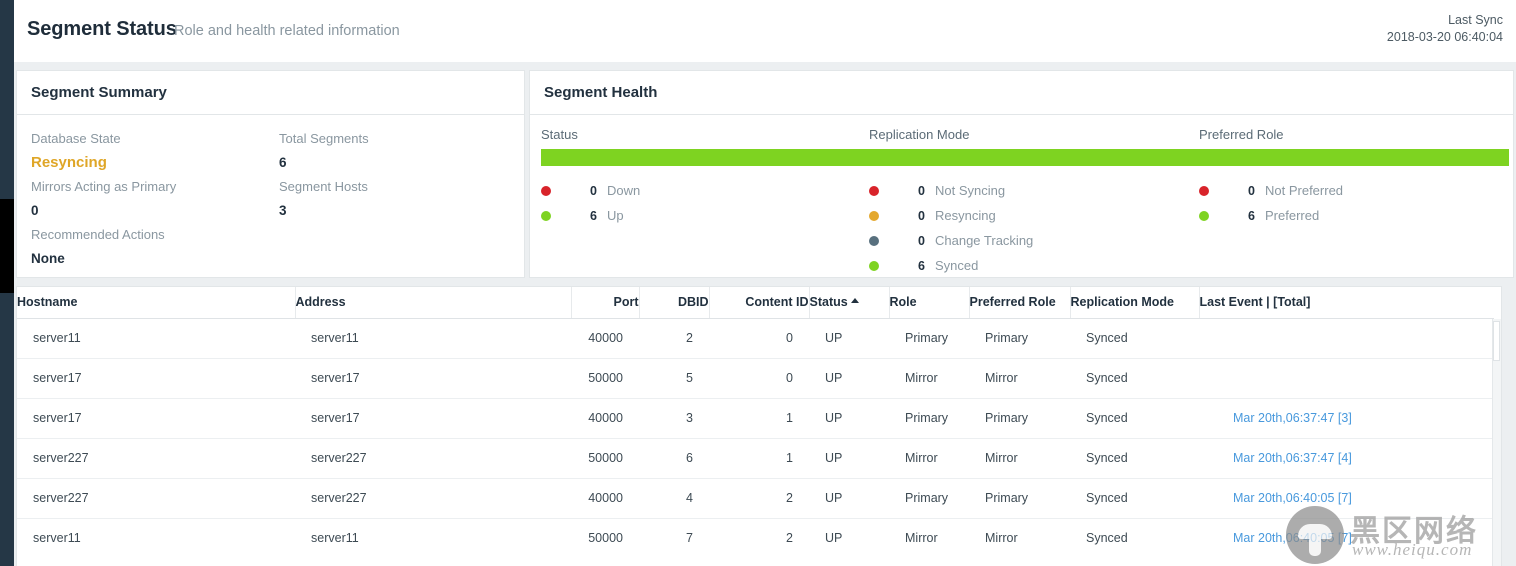 The height and width of the screenshot is (566, 1516). I want to click on cell-port: 40000, so click(605, 418).